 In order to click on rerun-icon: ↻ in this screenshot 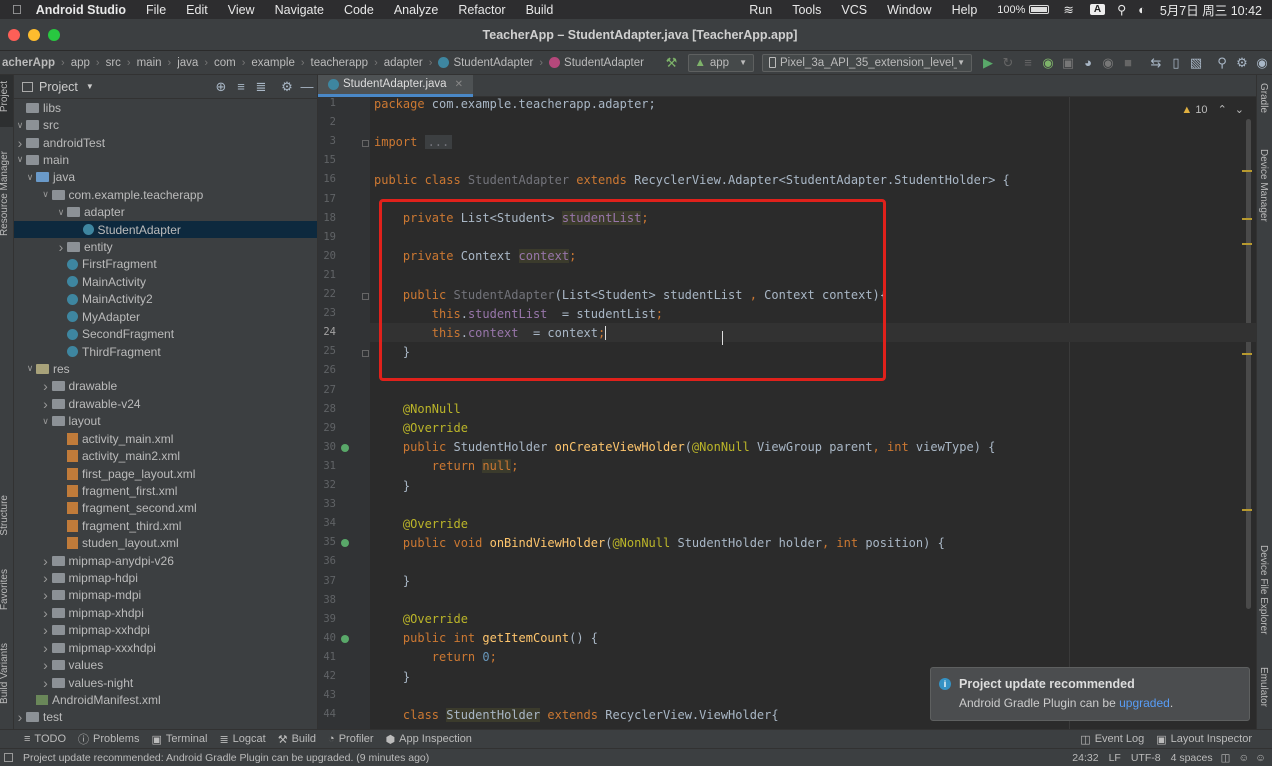, I will do `click(1008, 63)`.